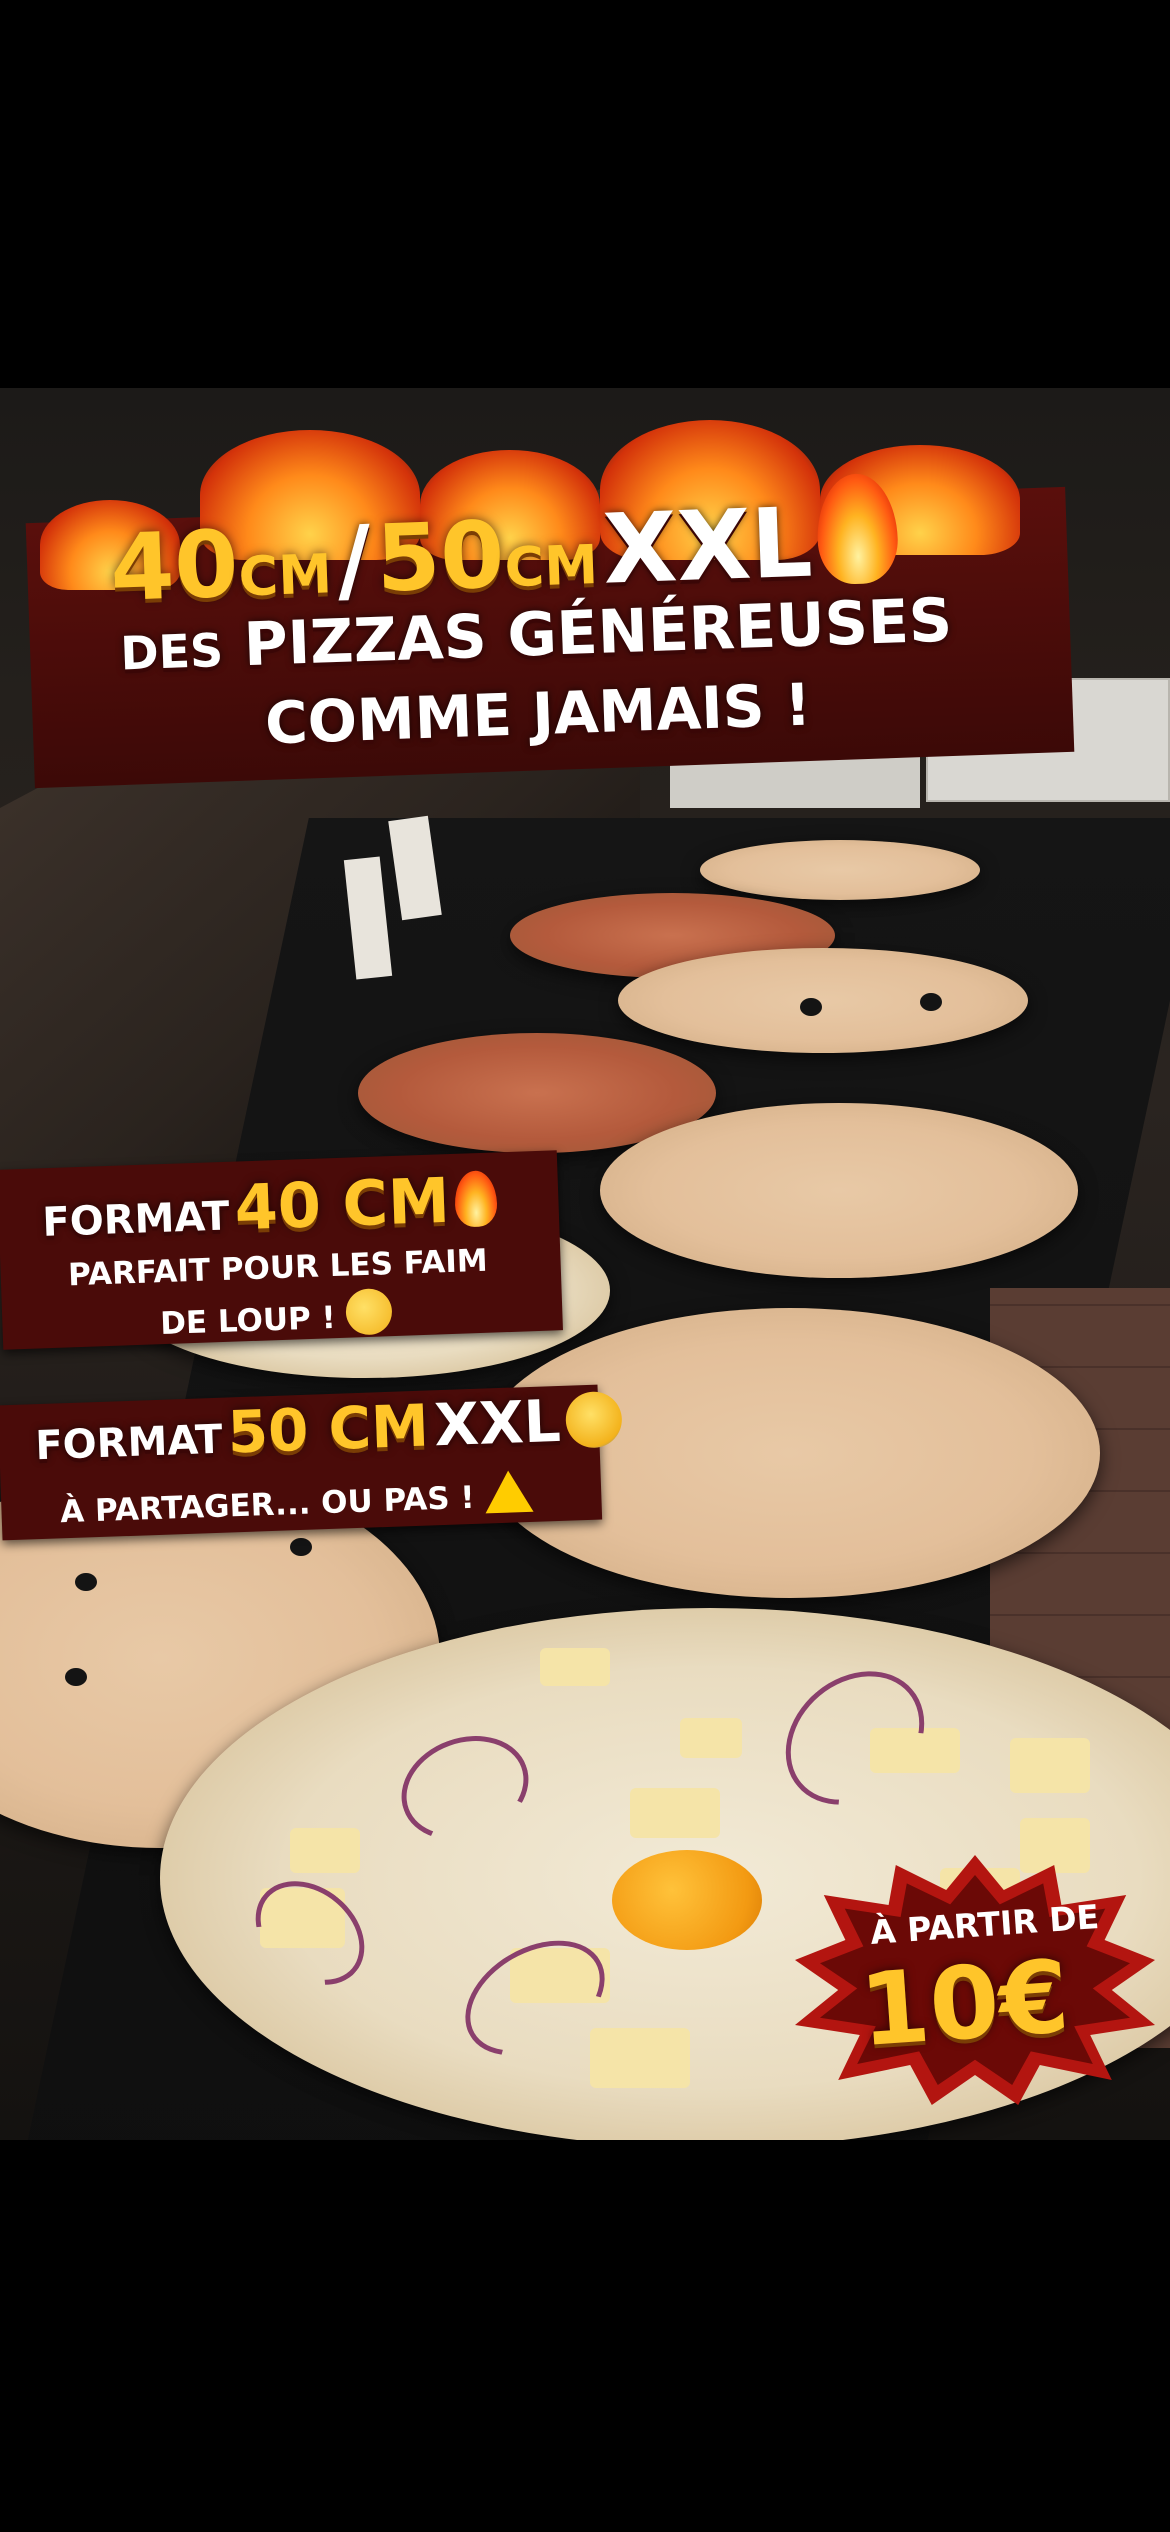  What do you see at coordinates (285, 575) in the screenshot?
I see `size1-unit: CM` at bounding box center [285, 575].